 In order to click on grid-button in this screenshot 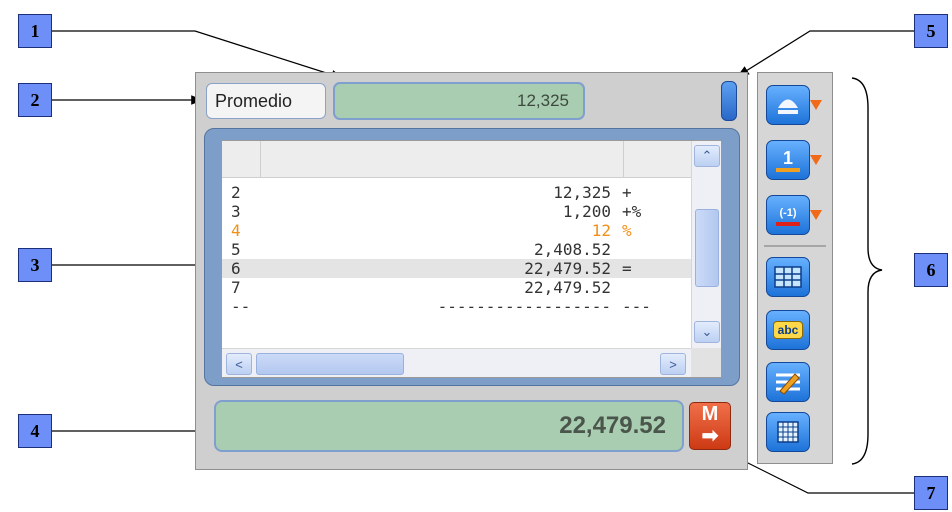, I will do `click(788, 432)`.